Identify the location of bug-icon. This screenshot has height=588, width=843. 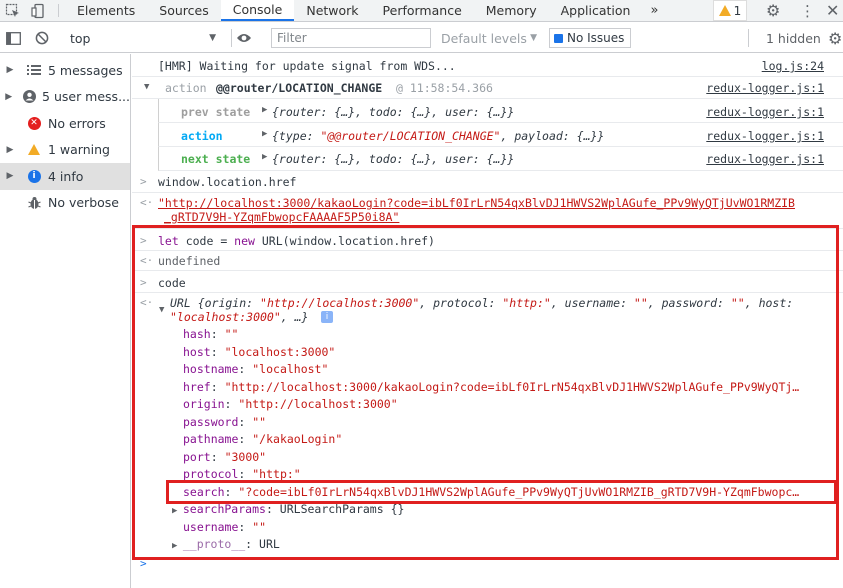
(34, 203).